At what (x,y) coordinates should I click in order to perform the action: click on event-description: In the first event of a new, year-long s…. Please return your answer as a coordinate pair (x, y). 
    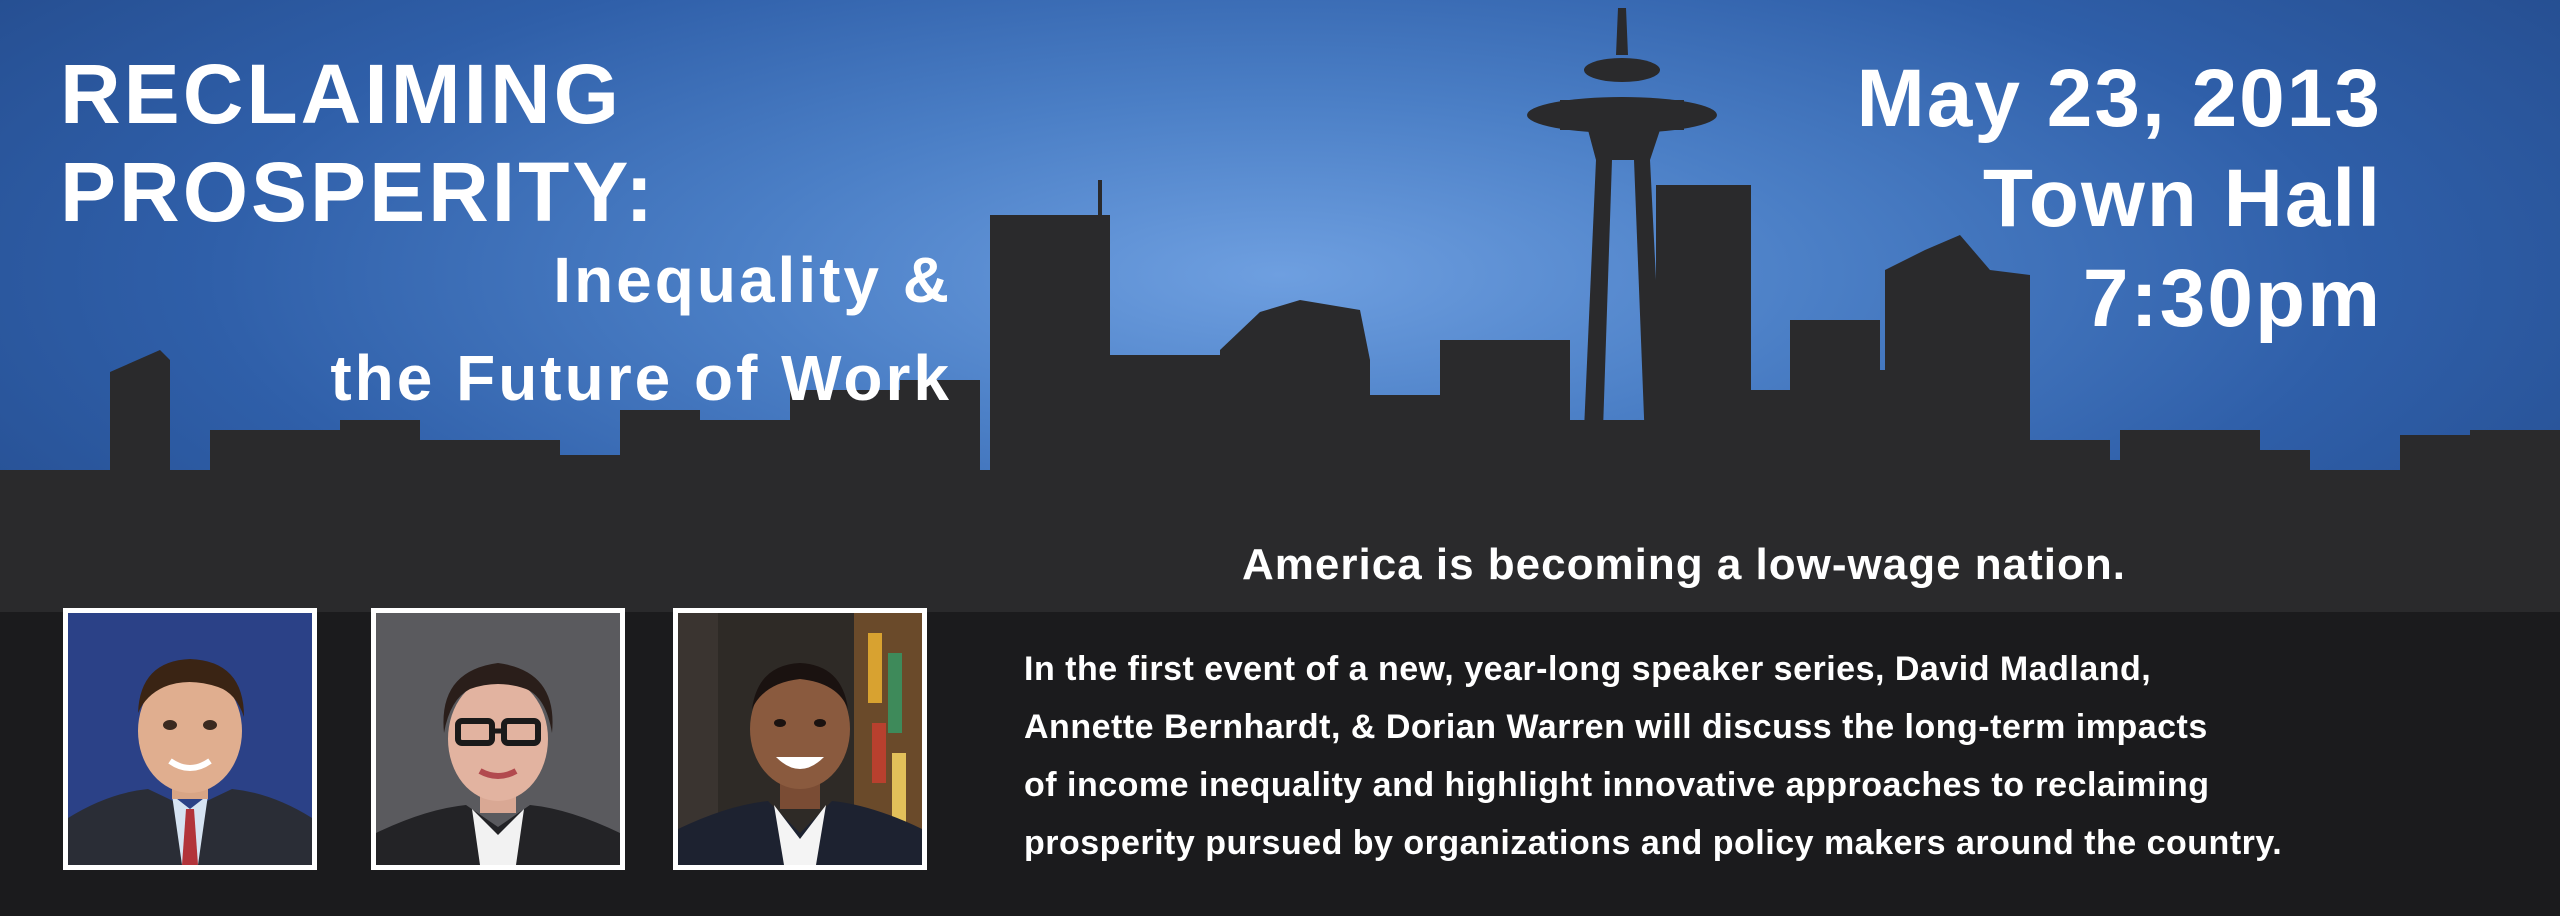
    Looking at the image, I should click on (1764, 756).